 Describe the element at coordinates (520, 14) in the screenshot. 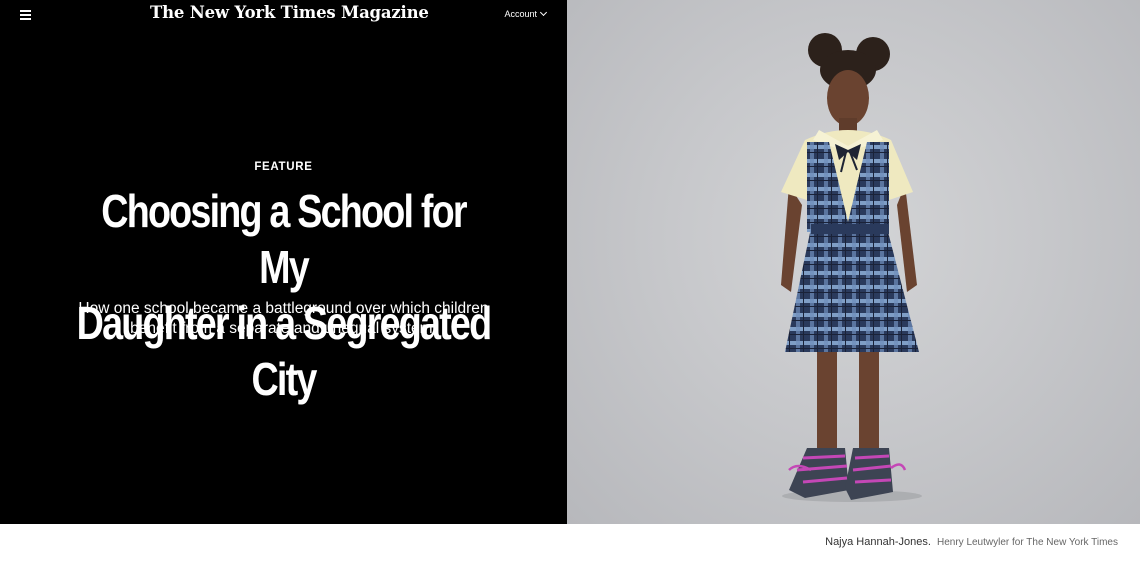

I see `account-label: Account` at that location.